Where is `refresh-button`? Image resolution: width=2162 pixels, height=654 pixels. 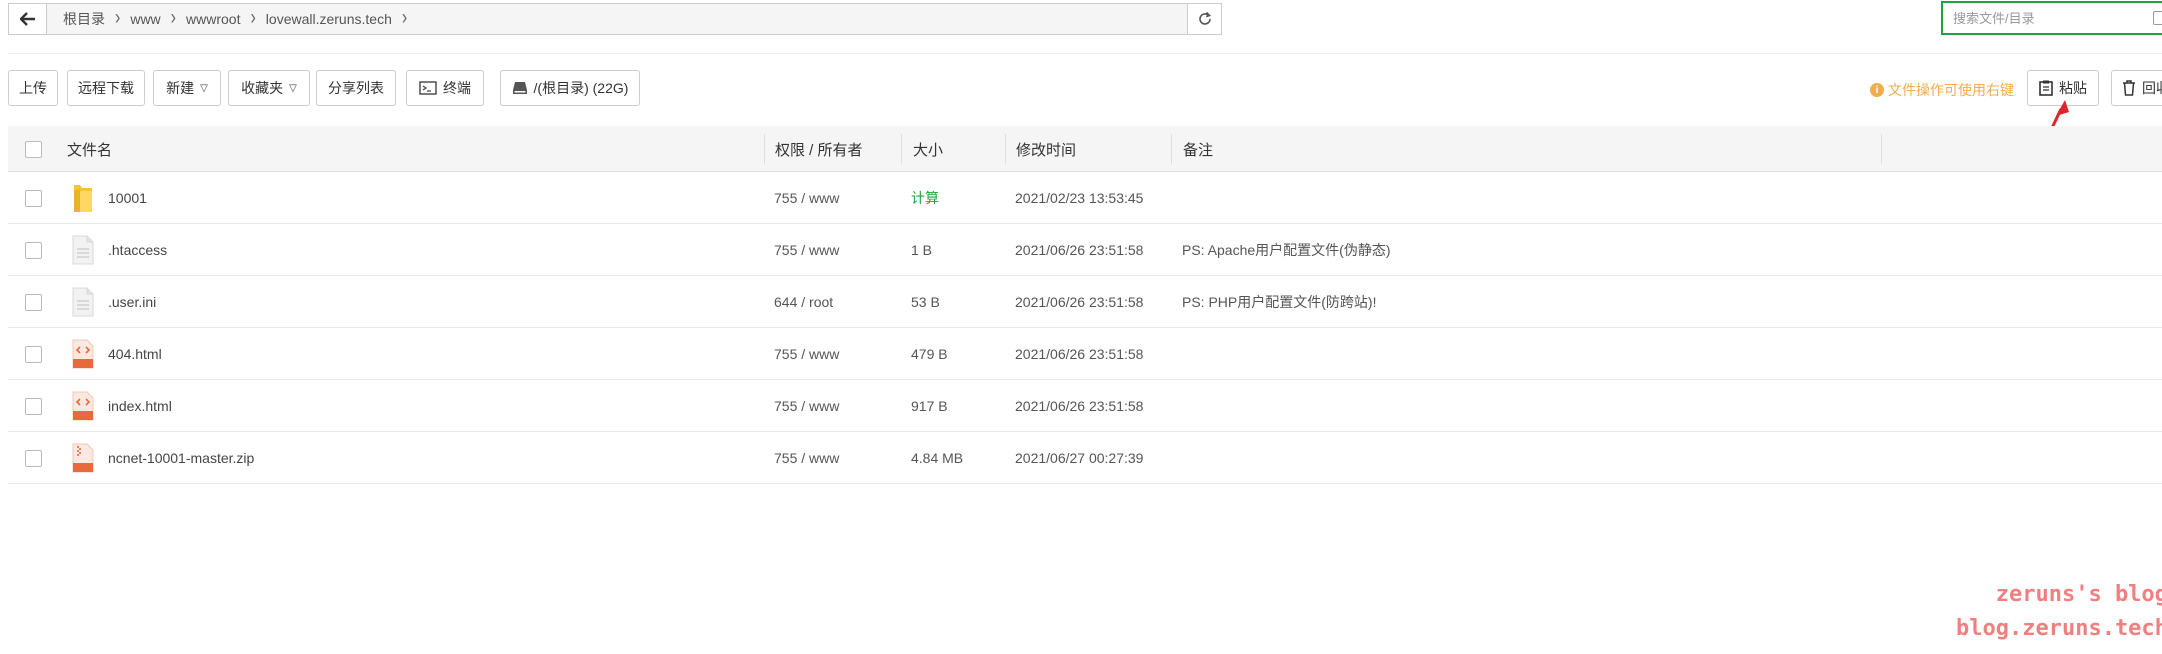
refresh-button is located at coordinates (1204, 19).